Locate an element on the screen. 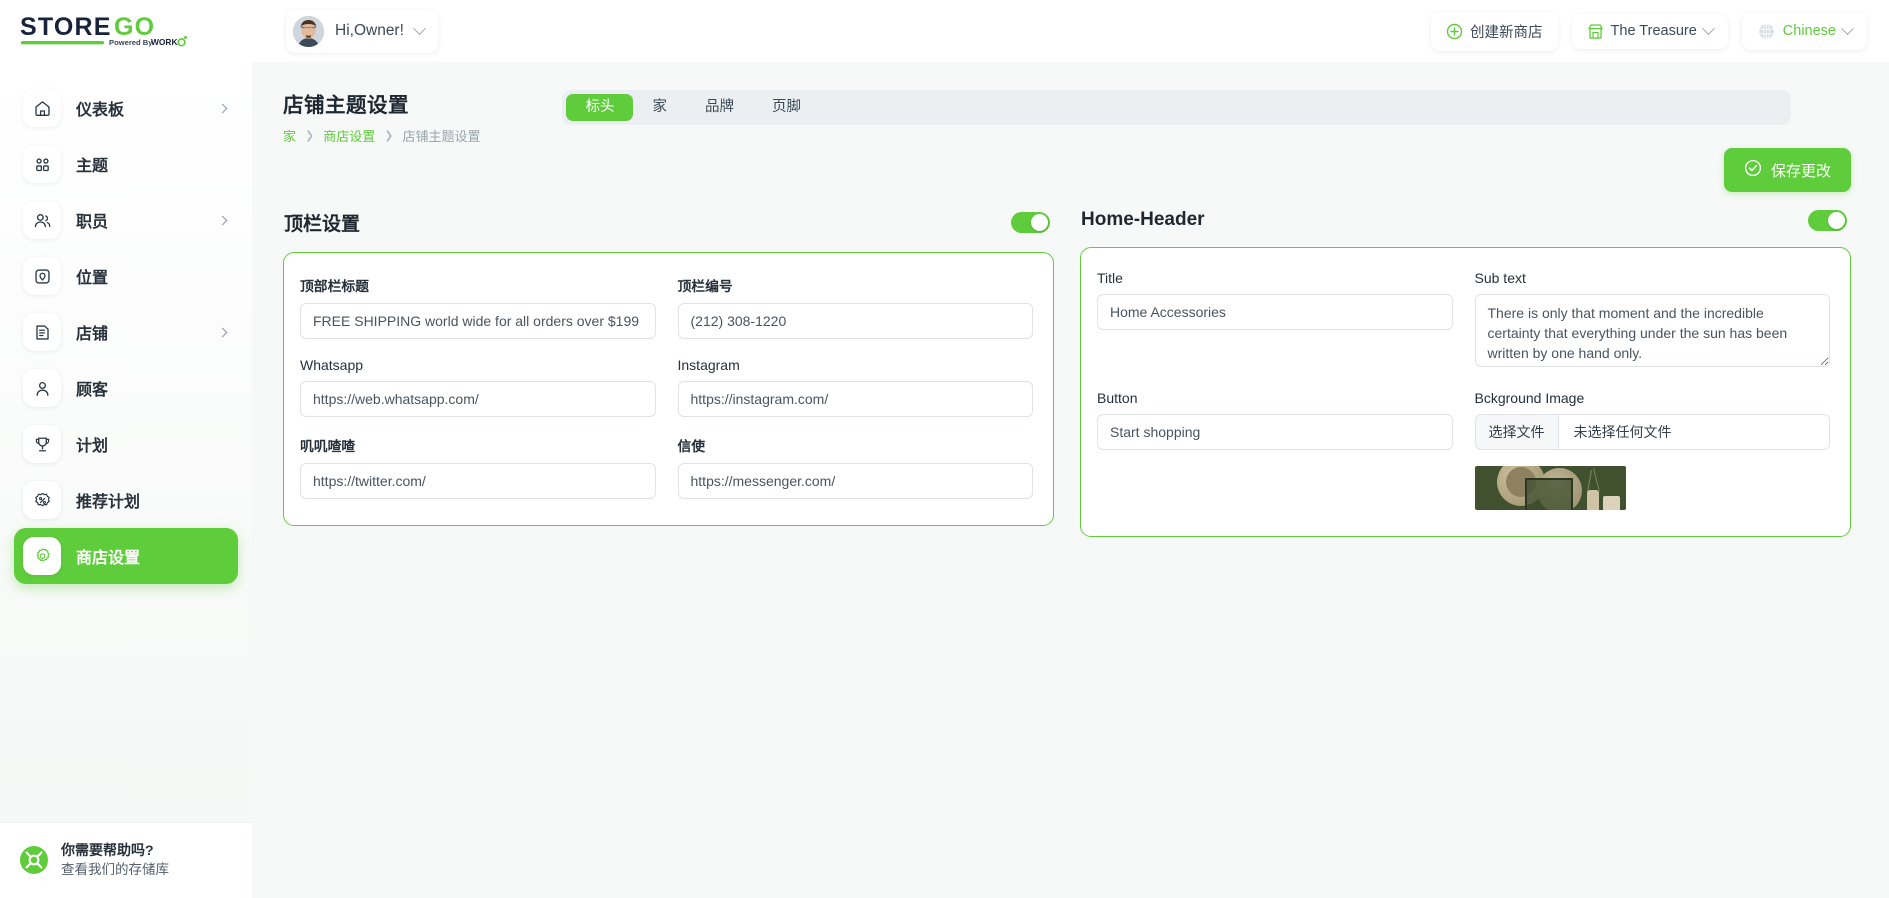  location-icon is located at coordinates (42, 276).